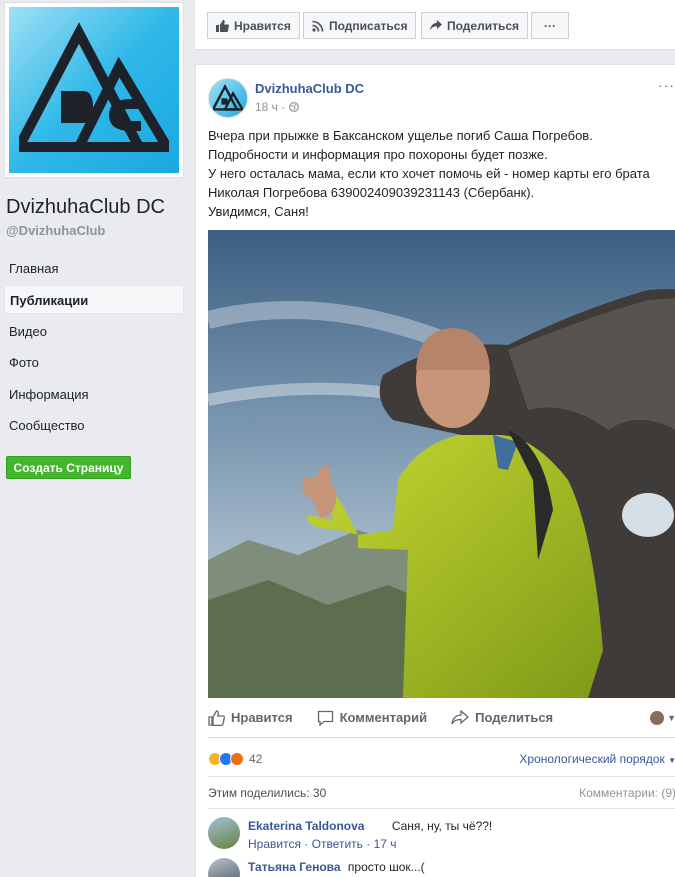 This screenshot has width=675, height=877. I want to click on nav-posts: Публикации, so click(94, 299).